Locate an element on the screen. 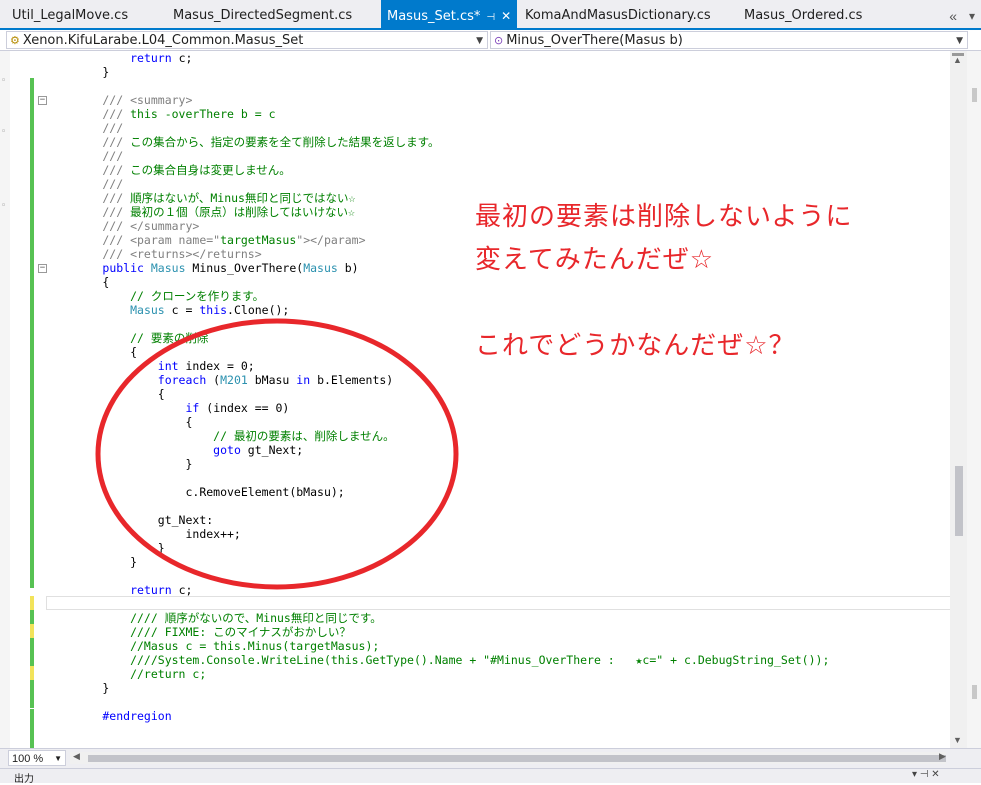 This screenshot has height=785, width=981. code-line: /// <param name="targetMasus"></param> is located at coordinates (206, 240).